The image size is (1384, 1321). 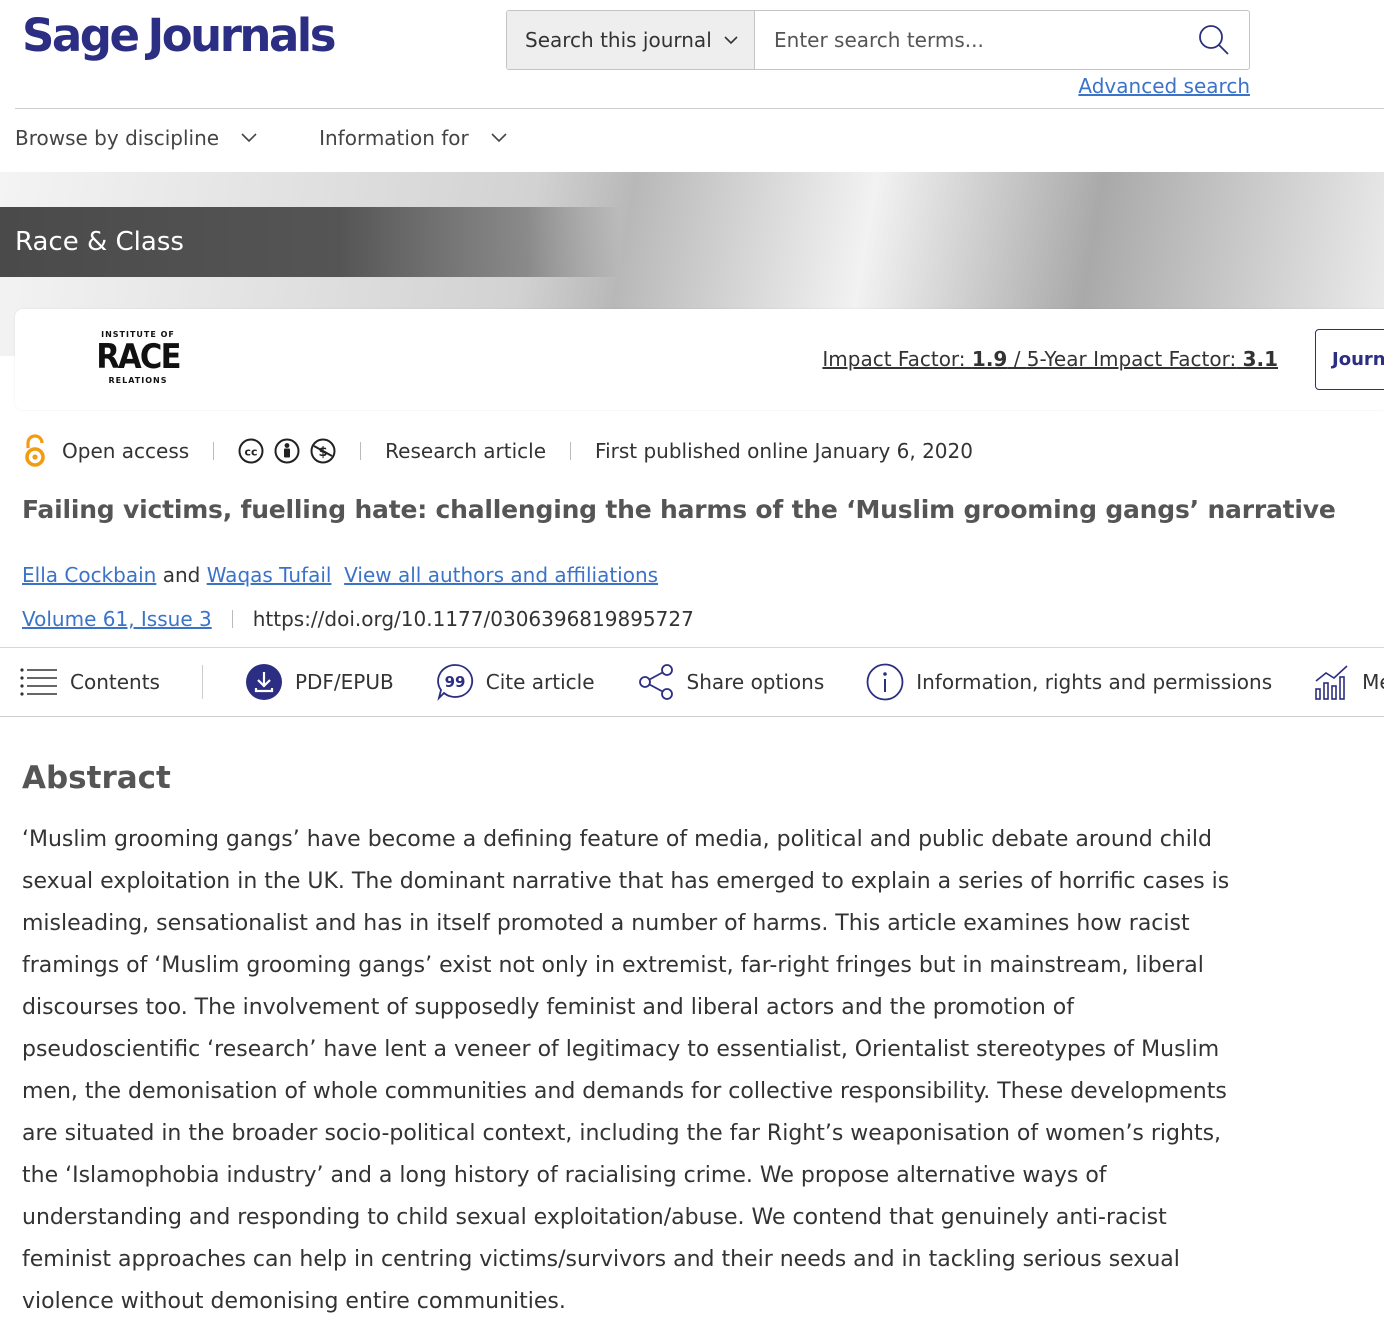 I want to click on creative-commons-license: cc $, so click(x=287, y=451).